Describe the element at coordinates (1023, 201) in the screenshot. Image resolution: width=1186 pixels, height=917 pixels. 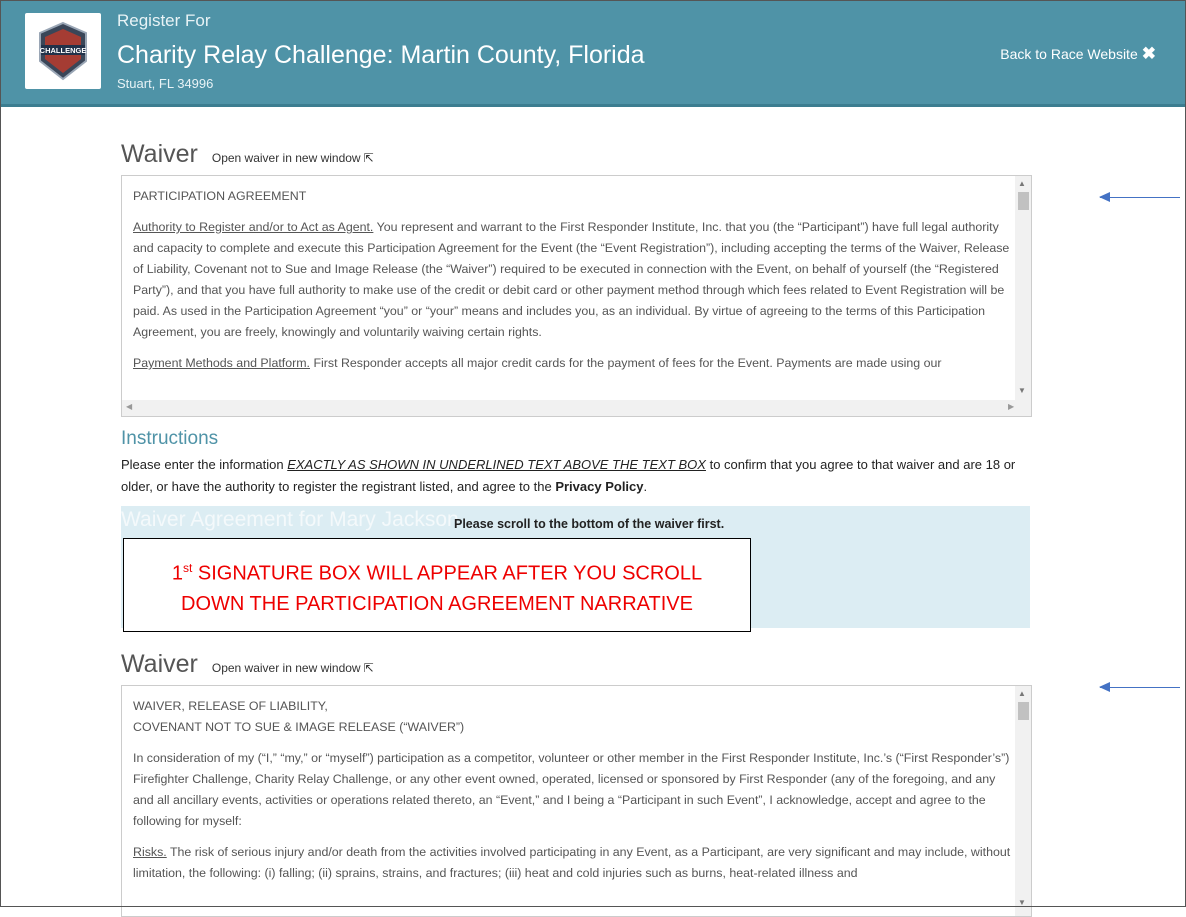
I see `scrollbar-thumb` at that location.